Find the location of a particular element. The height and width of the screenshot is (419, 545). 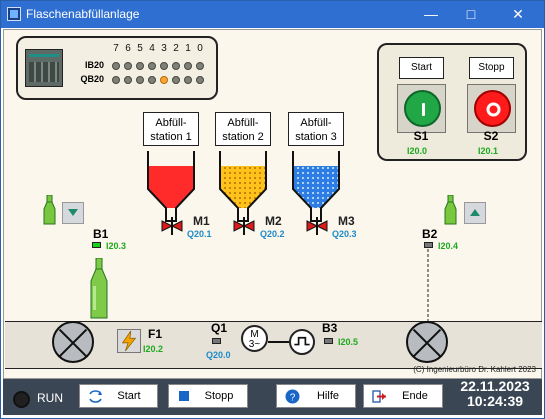

date-time-display: 22.11.2023 10:24:39 is located at coordinates (495, 394).